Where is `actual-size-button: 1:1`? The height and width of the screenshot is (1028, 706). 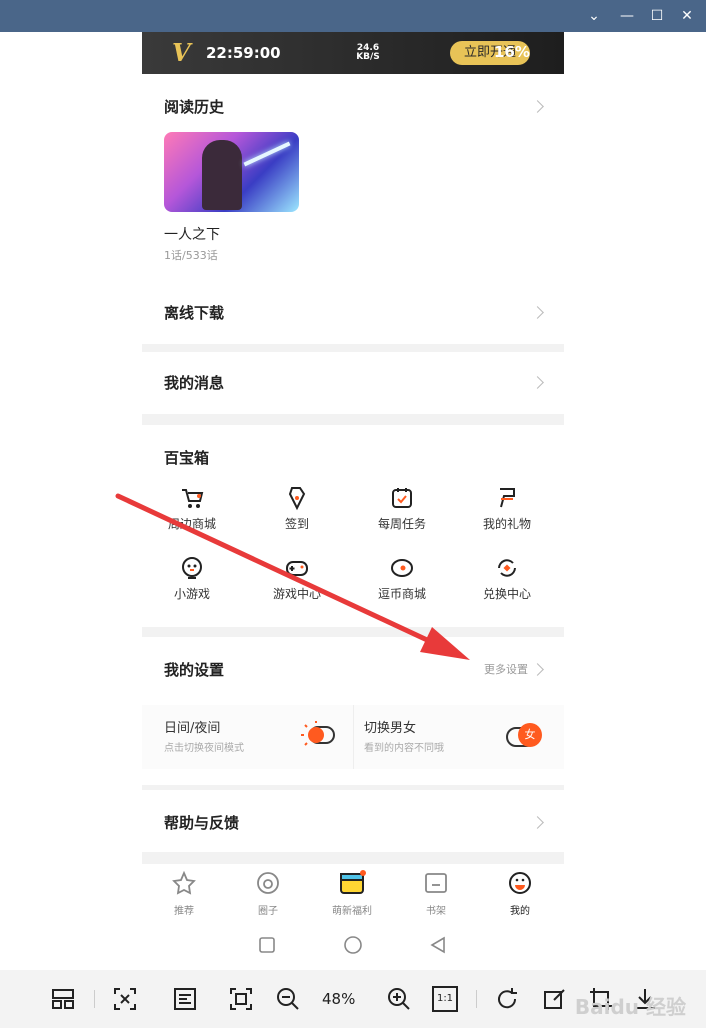
actual-size-button: 1:1 is located at coordinates (445, 999).